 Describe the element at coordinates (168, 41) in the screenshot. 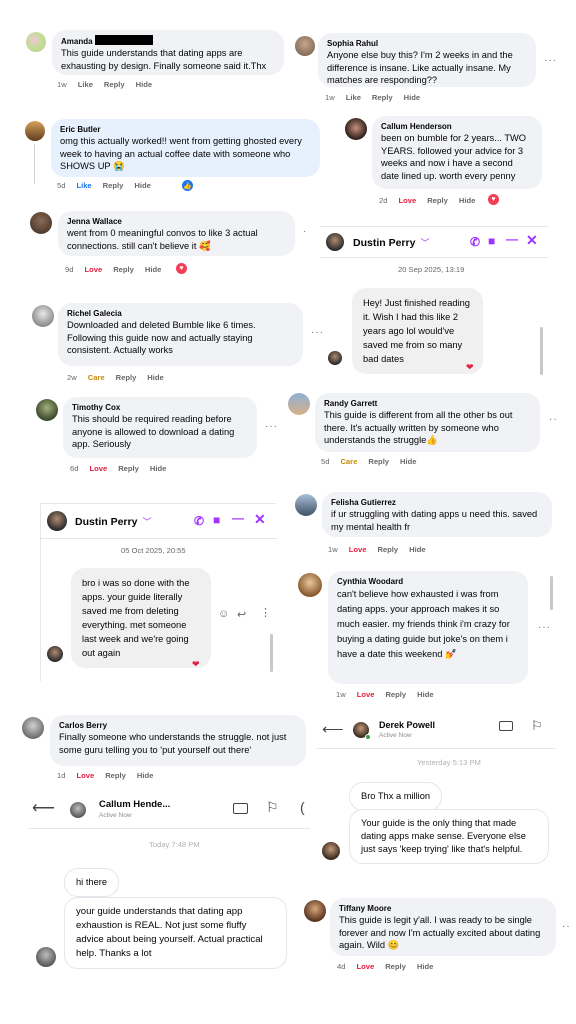

I see `commenter-name: Amanda` at that location.